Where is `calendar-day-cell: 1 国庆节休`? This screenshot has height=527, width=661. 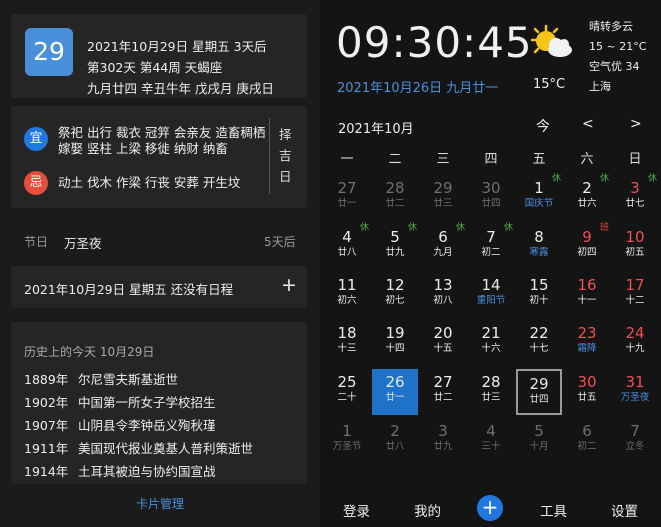
calendar-day-cell: 1 国庆节休 is located at coordinates (539, 197).